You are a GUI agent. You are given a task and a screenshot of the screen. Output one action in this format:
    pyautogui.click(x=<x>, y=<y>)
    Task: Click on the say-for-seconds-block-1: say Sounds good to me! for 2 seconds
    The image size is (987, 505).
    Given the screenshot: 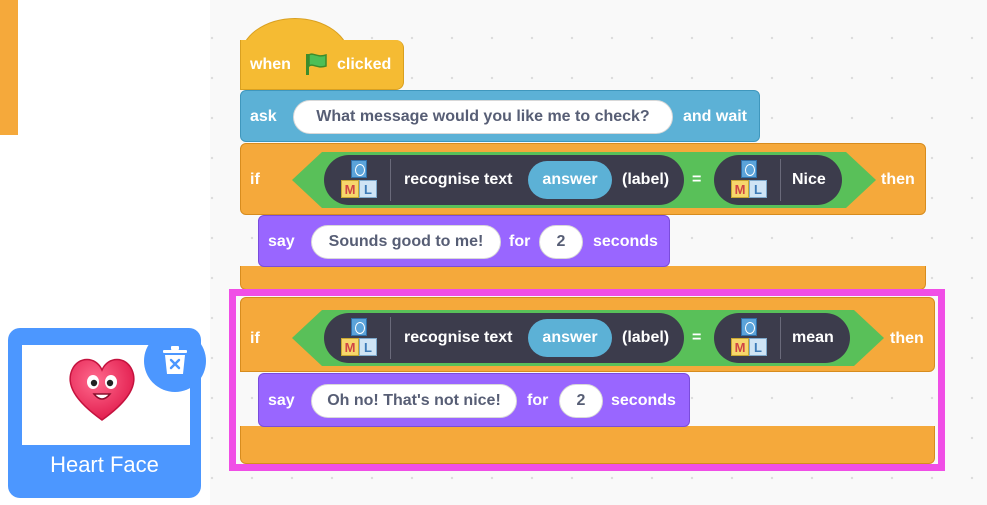 What is the action you would take?
    pyautogui.click(x=464, y=241)
    